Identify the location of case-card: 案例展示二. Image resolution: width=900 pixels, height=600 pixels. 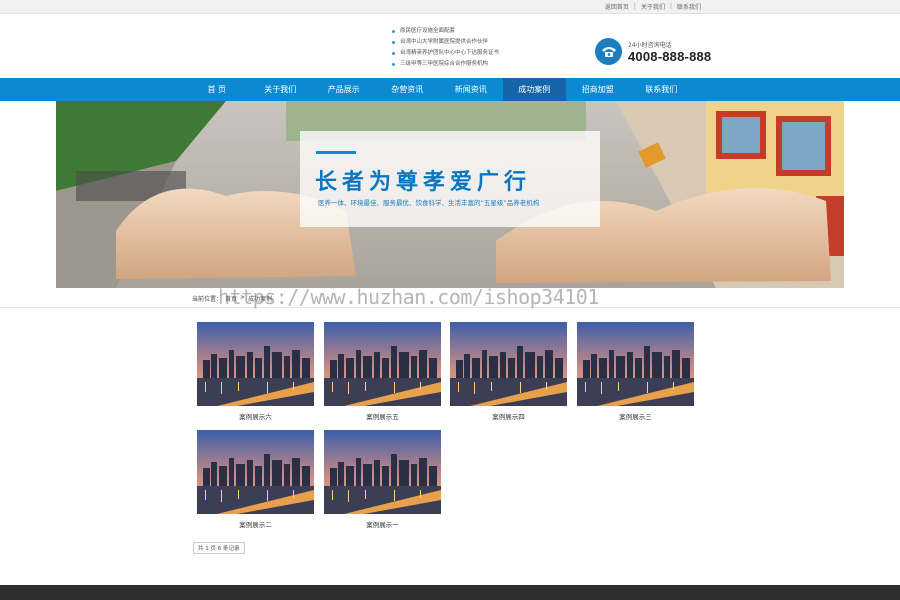
(255, 479).